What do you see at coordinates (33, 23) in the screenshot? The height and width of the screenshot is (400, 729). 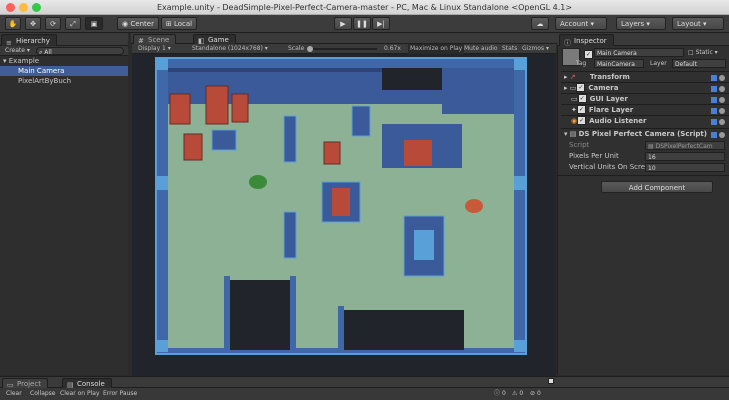 I see `move-tool-icon: ✥` at bounding box center [33, 23].